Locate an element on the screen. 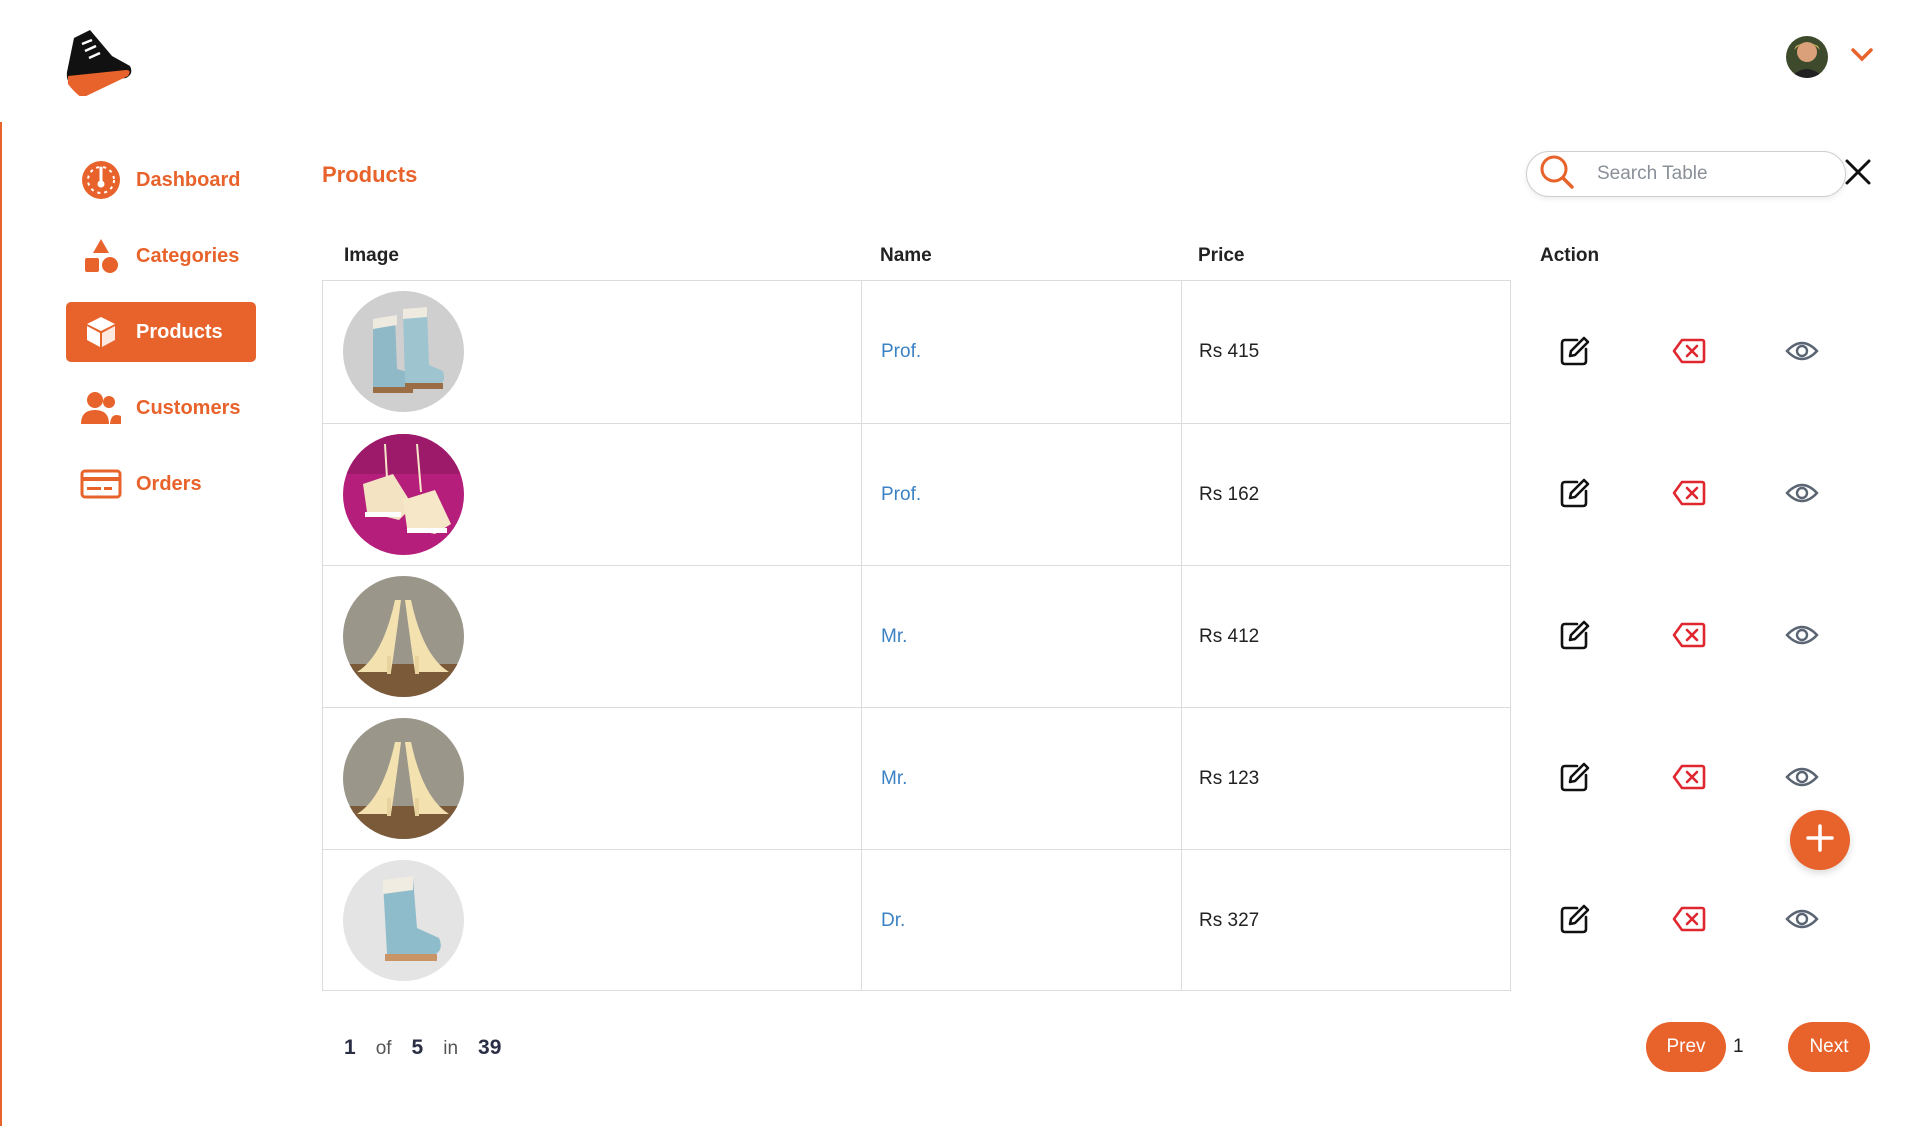 The image size is (1920, 1126). column-header-price: Price is located at coordinates (1221, 255).